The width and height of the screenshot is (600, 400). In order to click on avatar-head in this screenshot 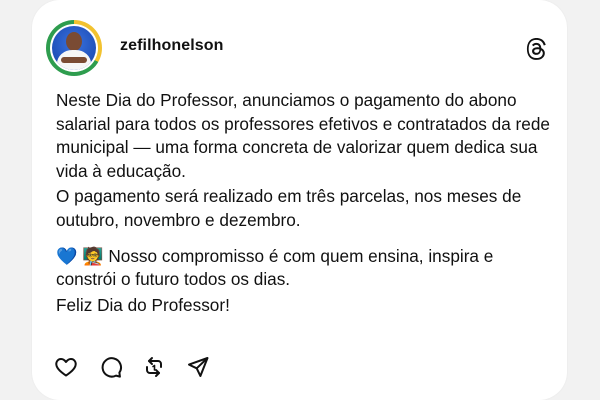, I will do `click(74, 41)`.